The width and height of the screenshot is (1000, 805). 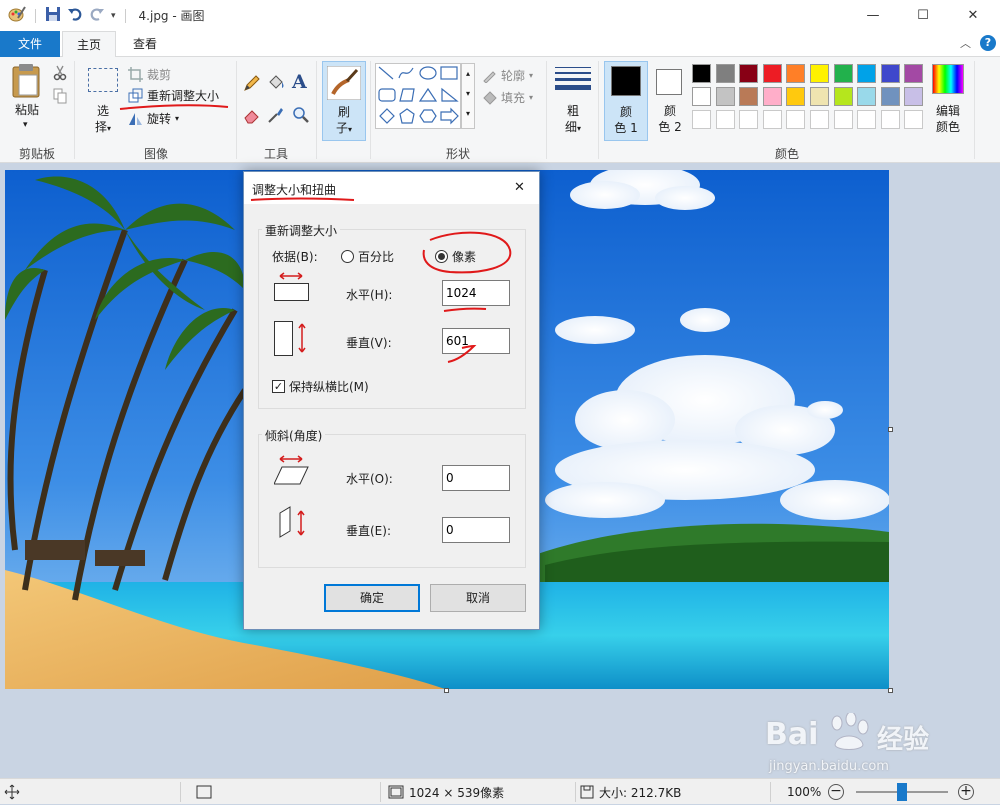 I want to click on cancel-button: 取消, so click(x=478, y=598).